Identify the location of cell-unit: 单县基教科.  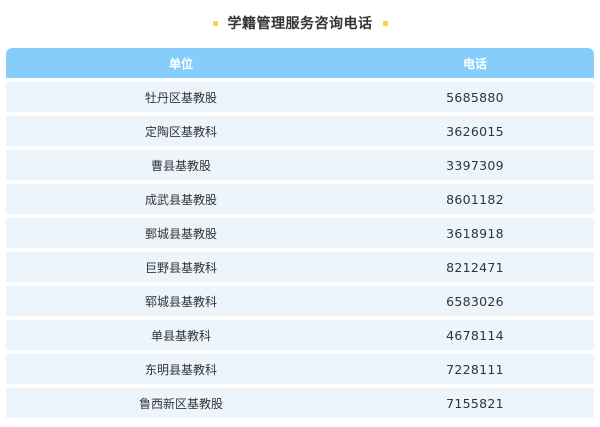
(180, 335).